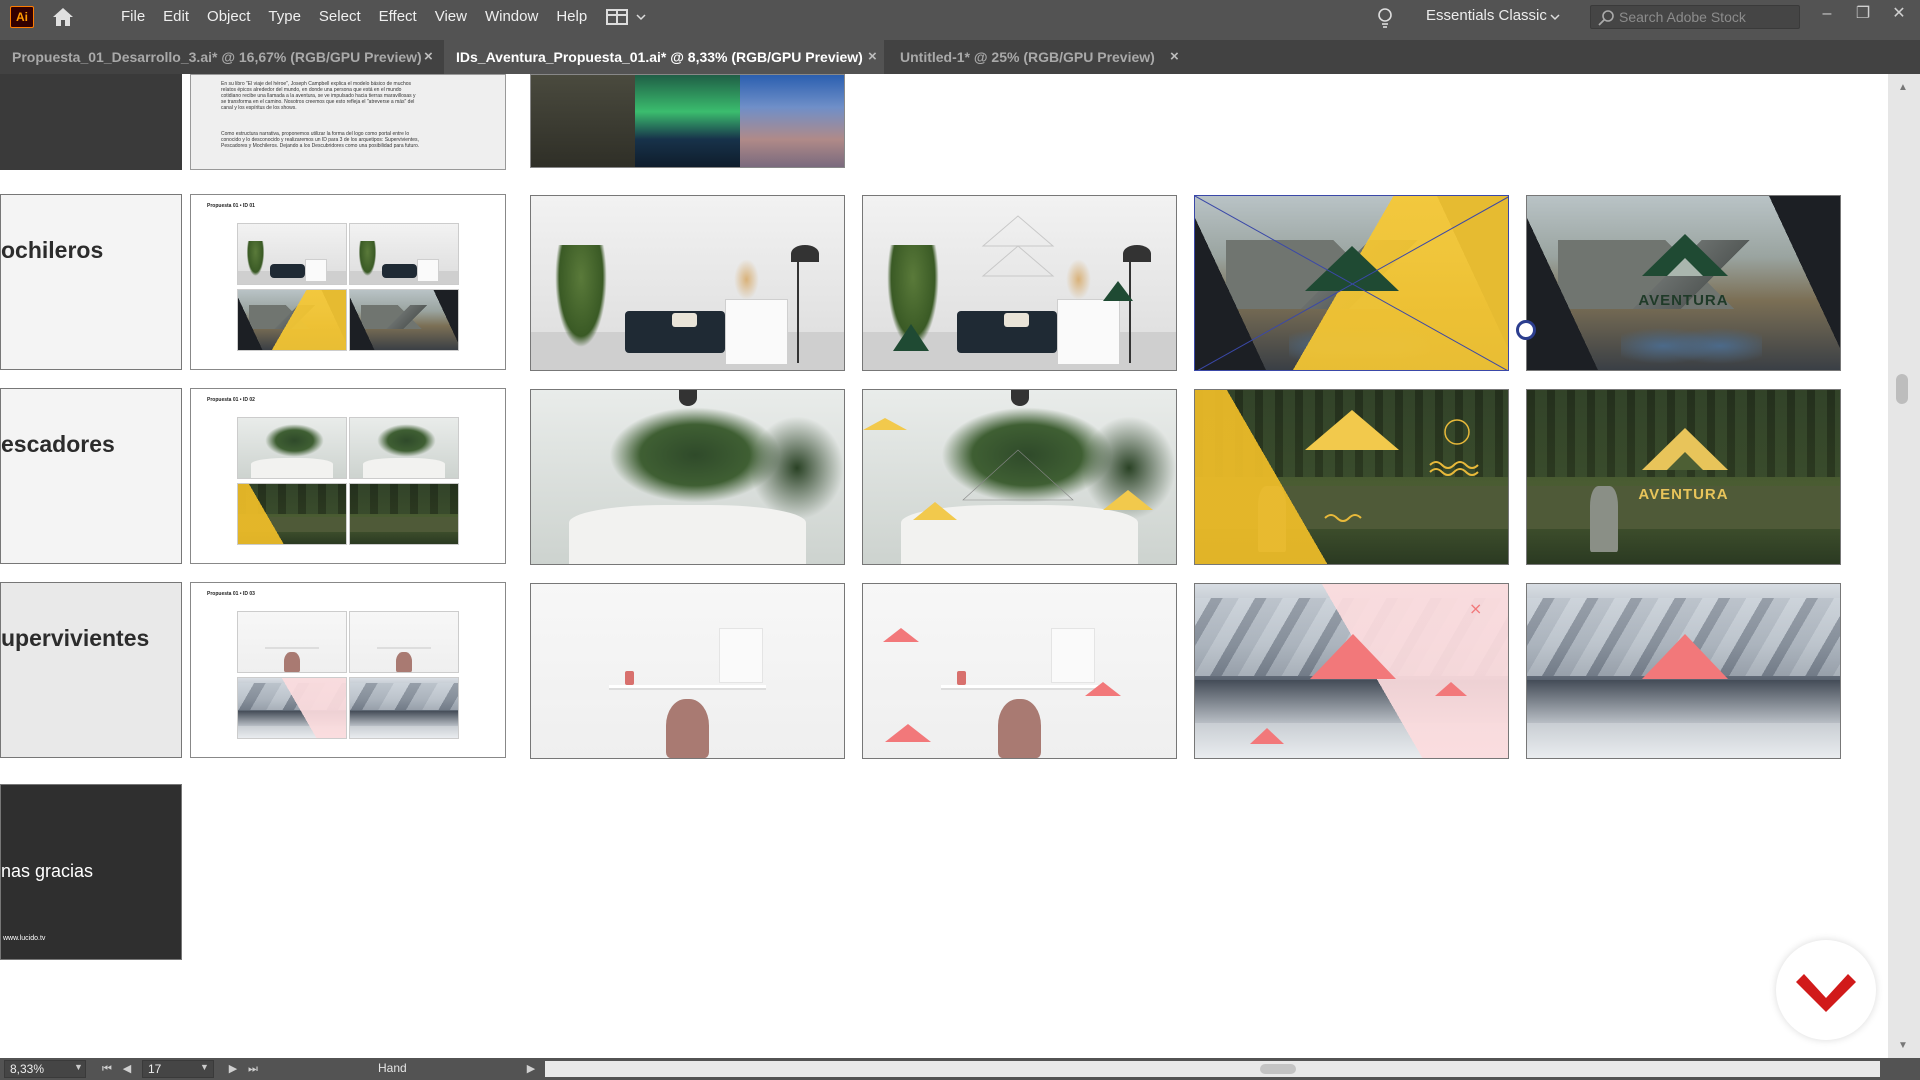  What do you see at coordinates (627, 17) in the screenshot?
I see `arrange-documents-icon` at bounding box center [627, 17].